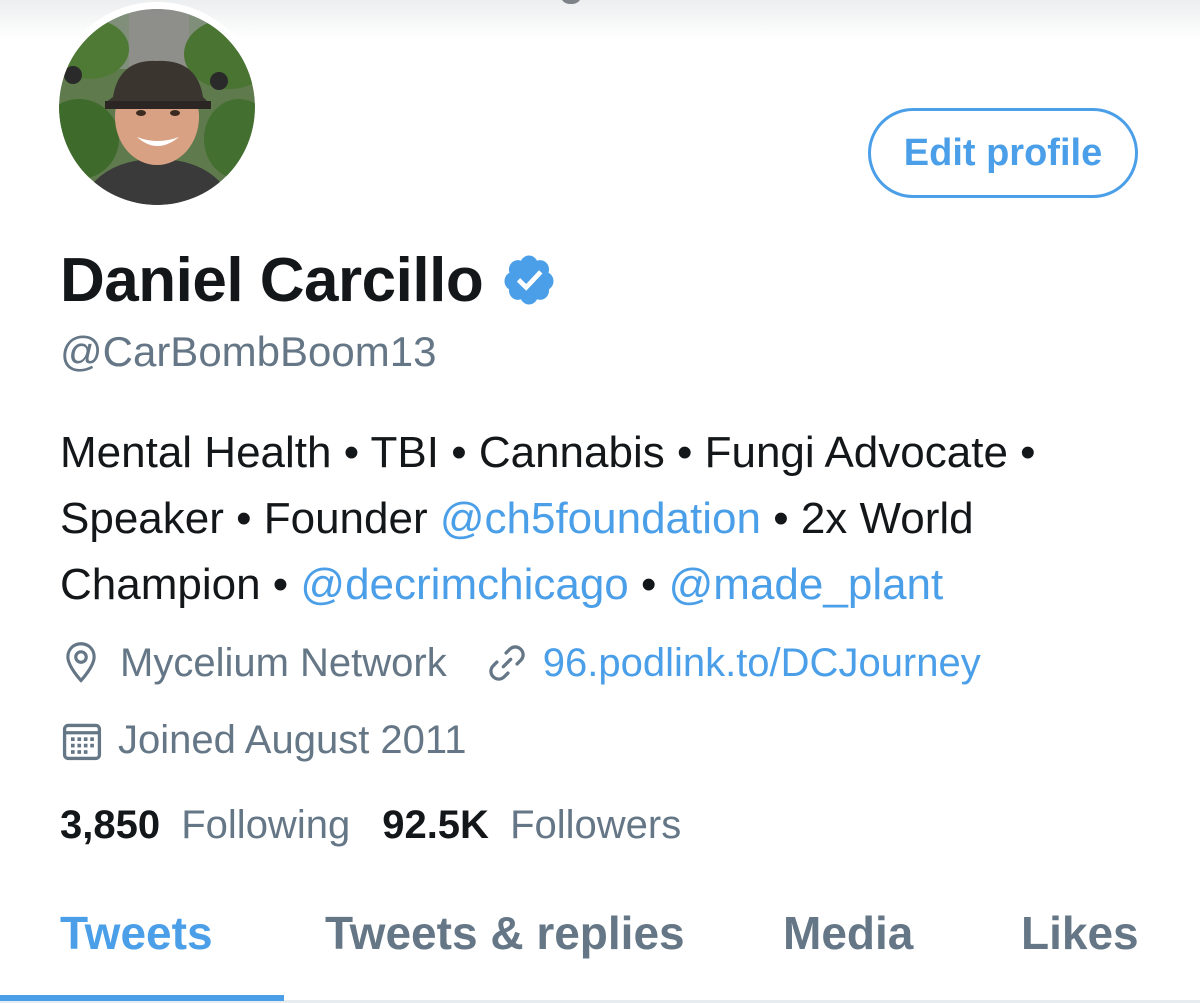 The image size is (1200, 1003). Describe the element at coordinates (505, 933) in the screenshot. I see `tab-tweets-replies: Tweets & replies` at that location.